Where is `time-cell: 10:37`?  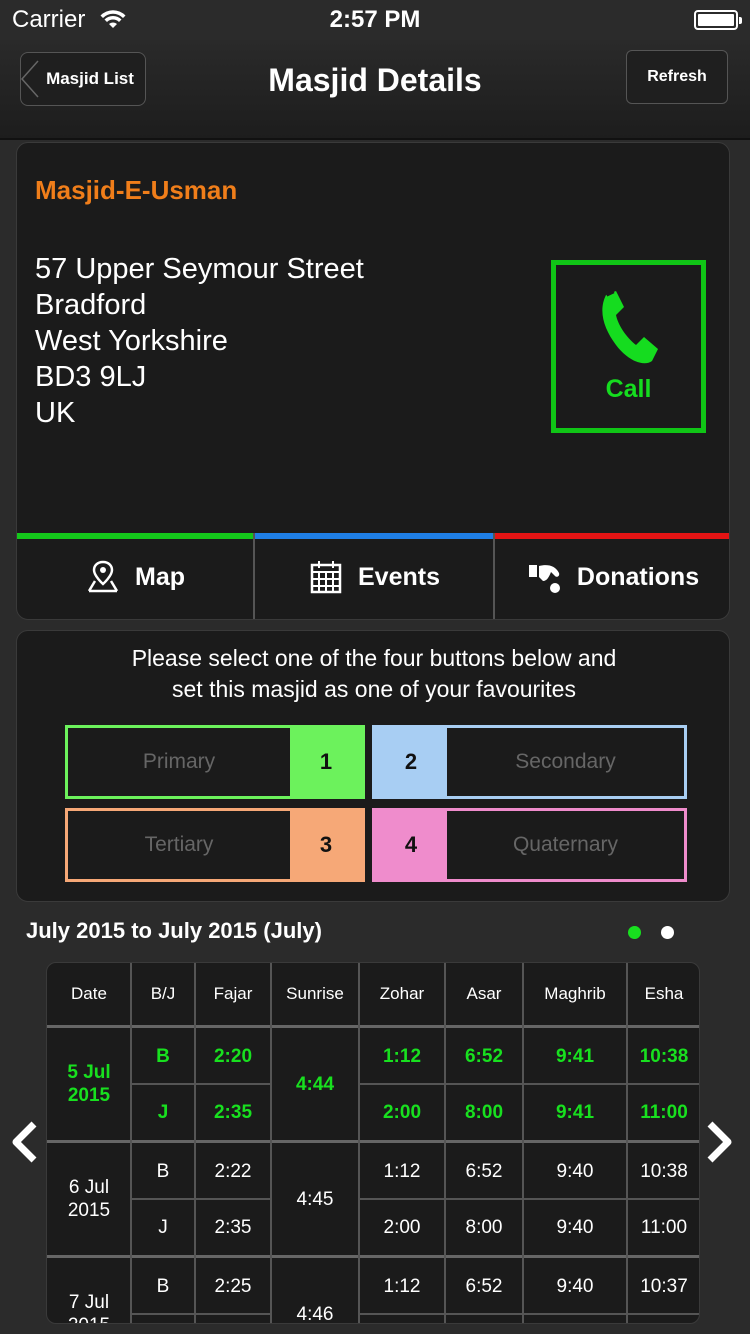 time-cell: 10:37 is located at coordinates (664, 1286).